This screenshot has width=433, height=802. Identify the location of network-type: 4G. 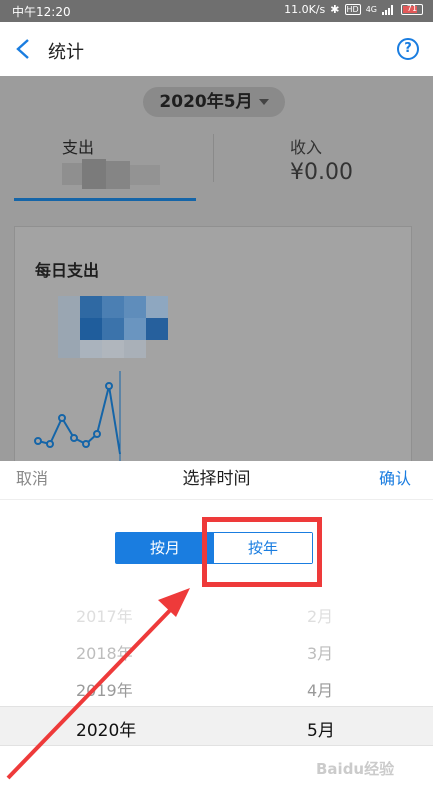
(371, 9).